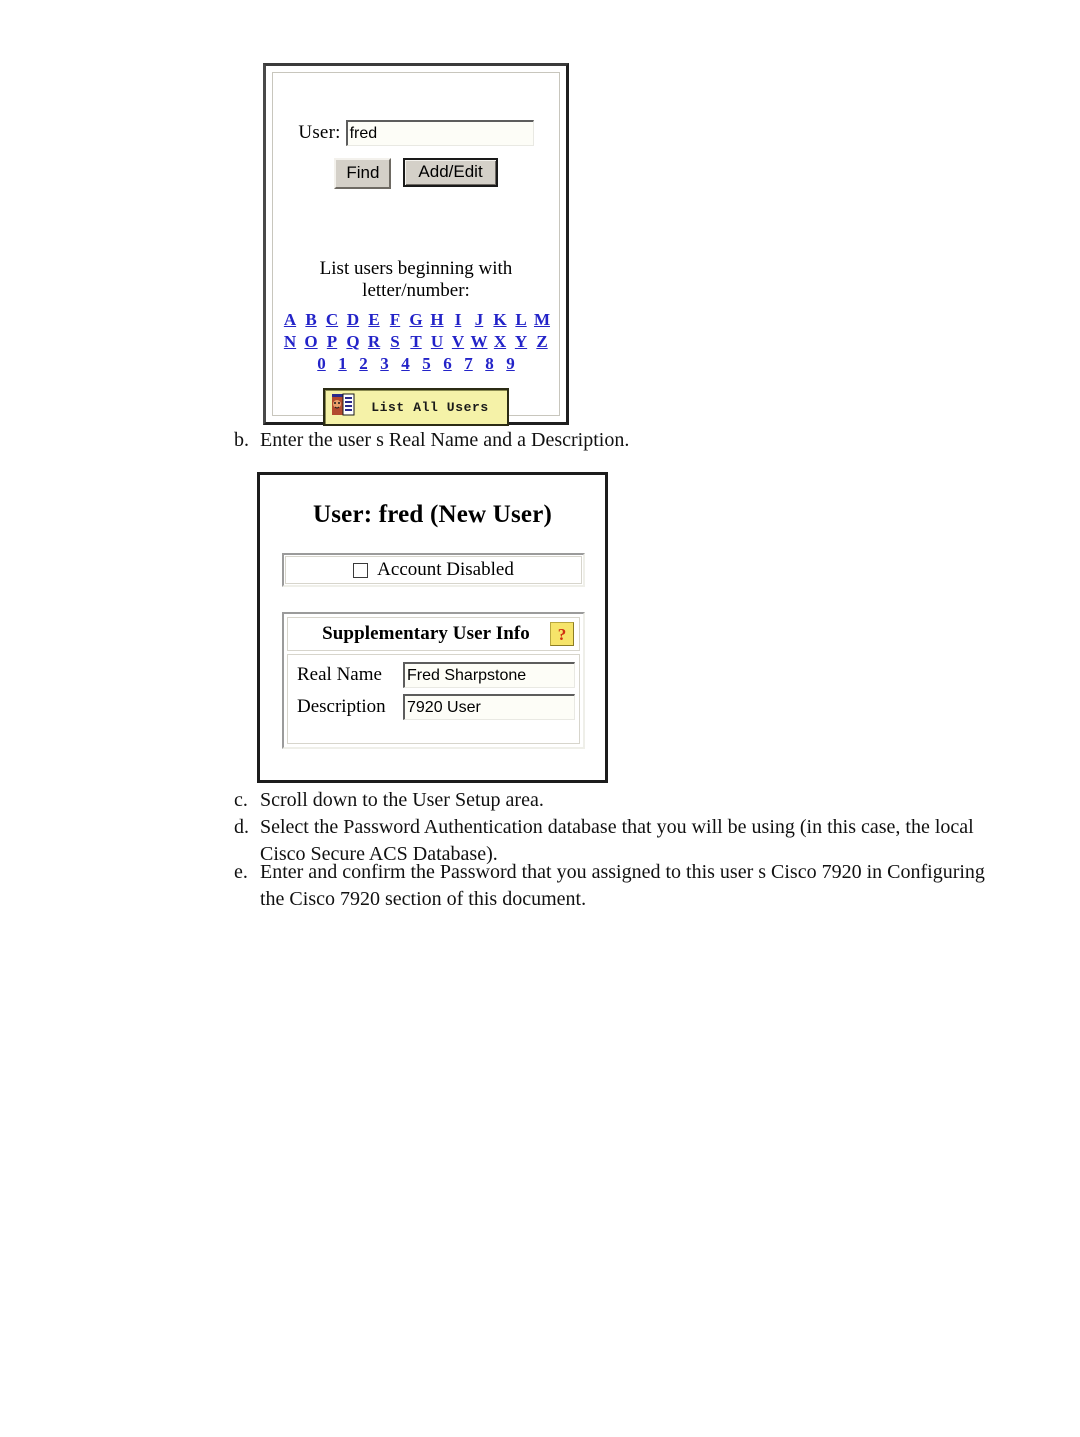 The width and height of the screenshot is (1080, 1437). I want to click on user-setup-title: User: fred (New User), so click(432, 514).